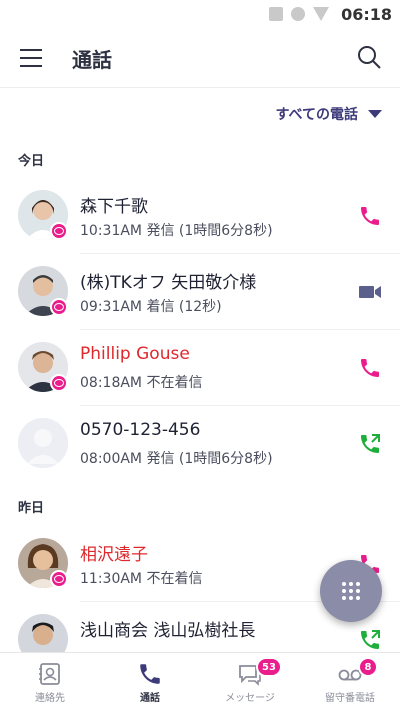 The image size is (400, 712). Describe the element at coordinates (50, 698) in the screenshot. I see `nav-contacts-label: 連絡先` at that location.